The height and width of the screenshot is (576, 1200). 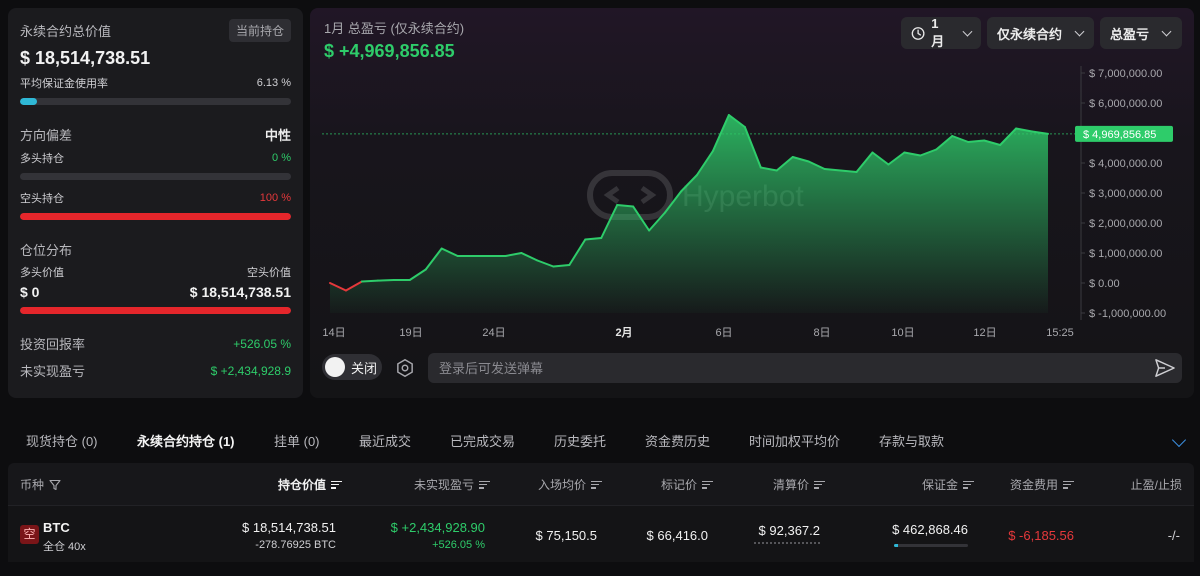 What do you see at coordinates (1125, 254) in the screenshot?
I see `y-tick-label: $ 1,000,000.00` at bounding box center [1125, 254].